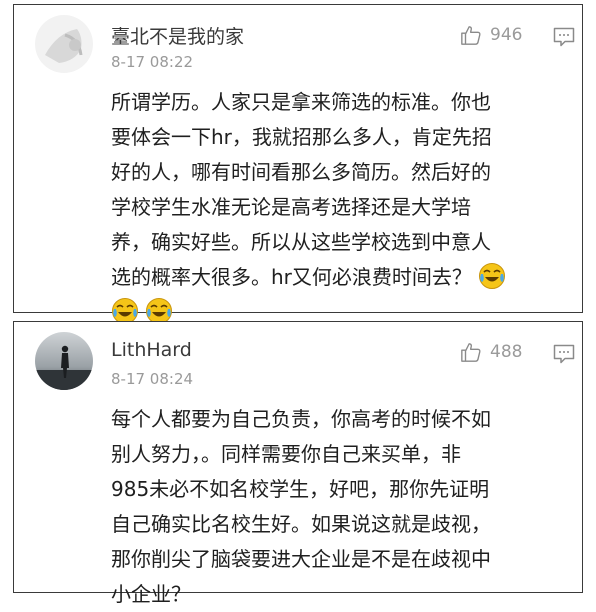  Describe the element at coordinates (177, 35) in the screenshot. I see `username: 臺北不是我的家` at that location.